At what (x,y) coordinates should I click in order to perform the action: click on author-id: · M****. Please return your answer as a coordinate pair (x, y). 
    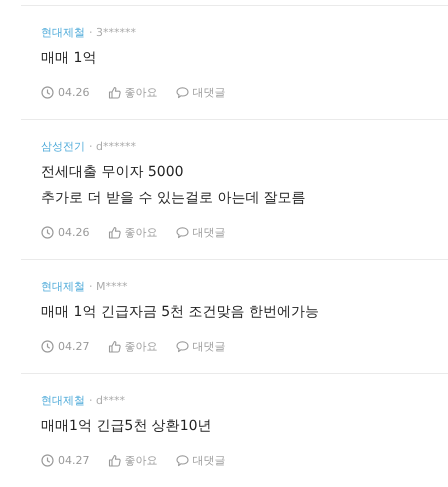
    Looking at the image, I should click on (108, 287).